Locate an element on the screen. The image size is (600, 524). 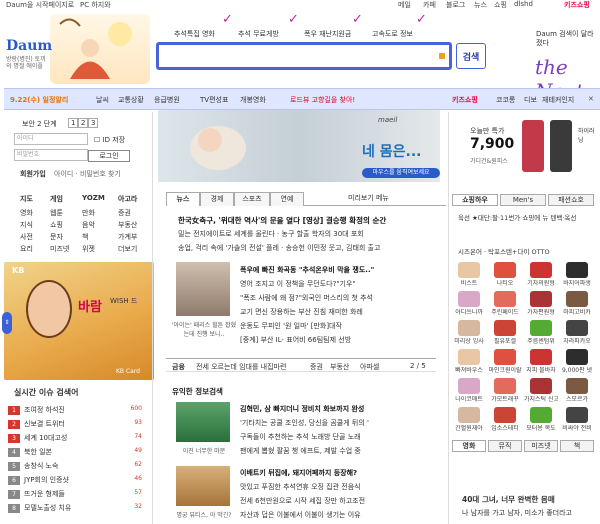
service-item: 영화 is located at coordinates (26, 213).